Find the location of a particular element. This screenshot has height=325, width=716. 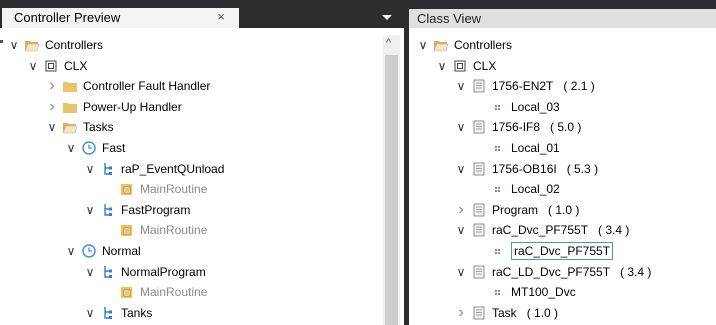

controller-tree-item-label: Tanks is located at coordinates (137, 312).